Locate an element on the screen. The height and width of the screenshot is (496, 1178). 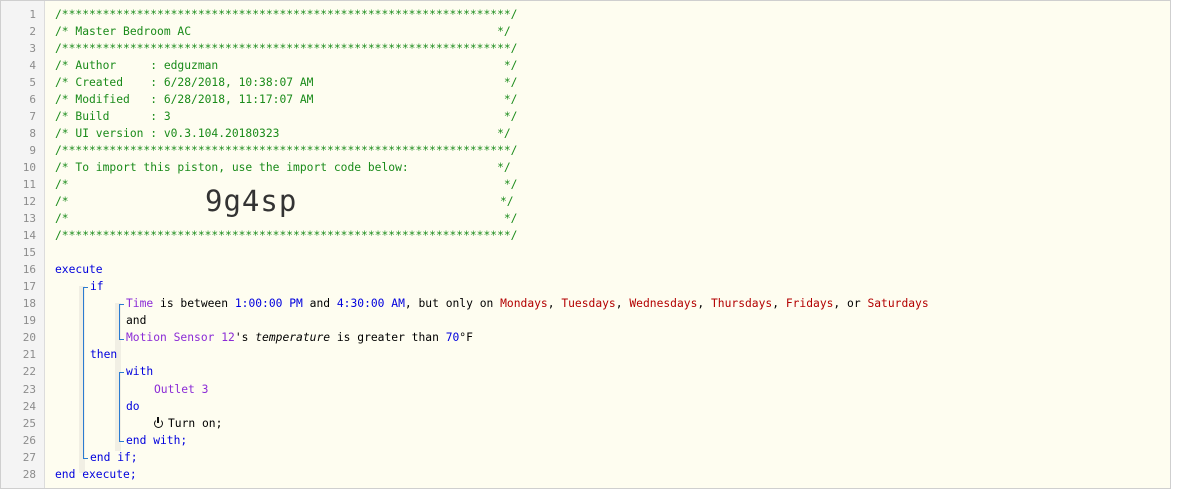
comment-created: /* Created : 6/28/2018, 10:38:07 AM */ is located at coordinates (286, 82).